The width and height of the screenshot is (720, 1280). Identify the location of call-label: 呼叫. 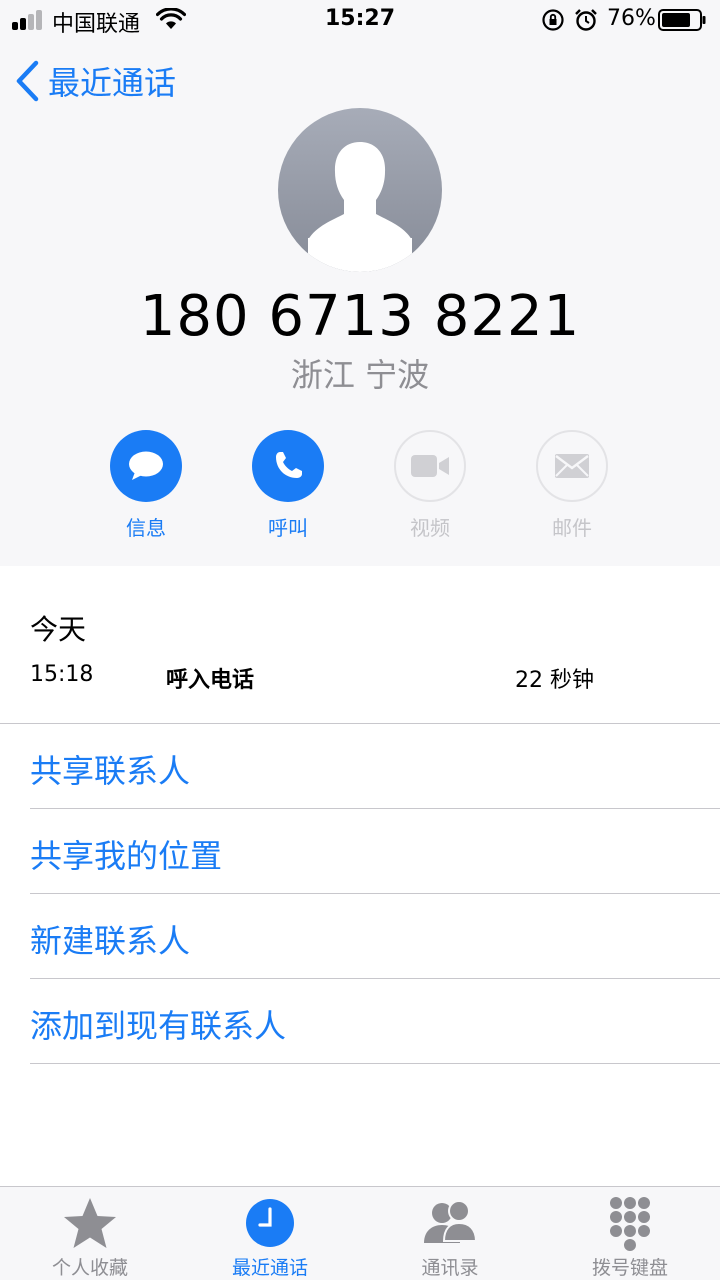
(288, 528).